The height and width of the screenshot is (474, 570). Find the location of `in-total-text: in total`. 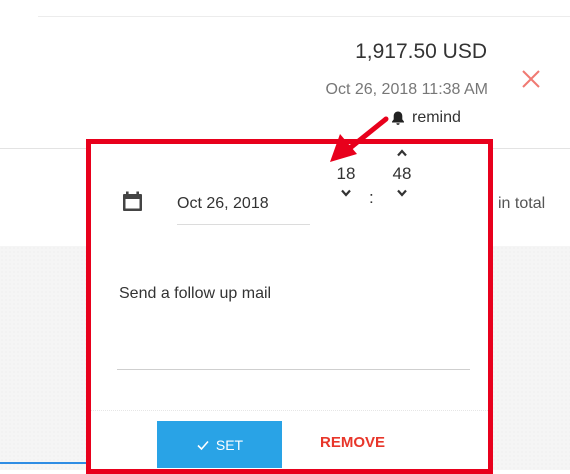

in-total-text: in total is located at coordinates (522, 203).